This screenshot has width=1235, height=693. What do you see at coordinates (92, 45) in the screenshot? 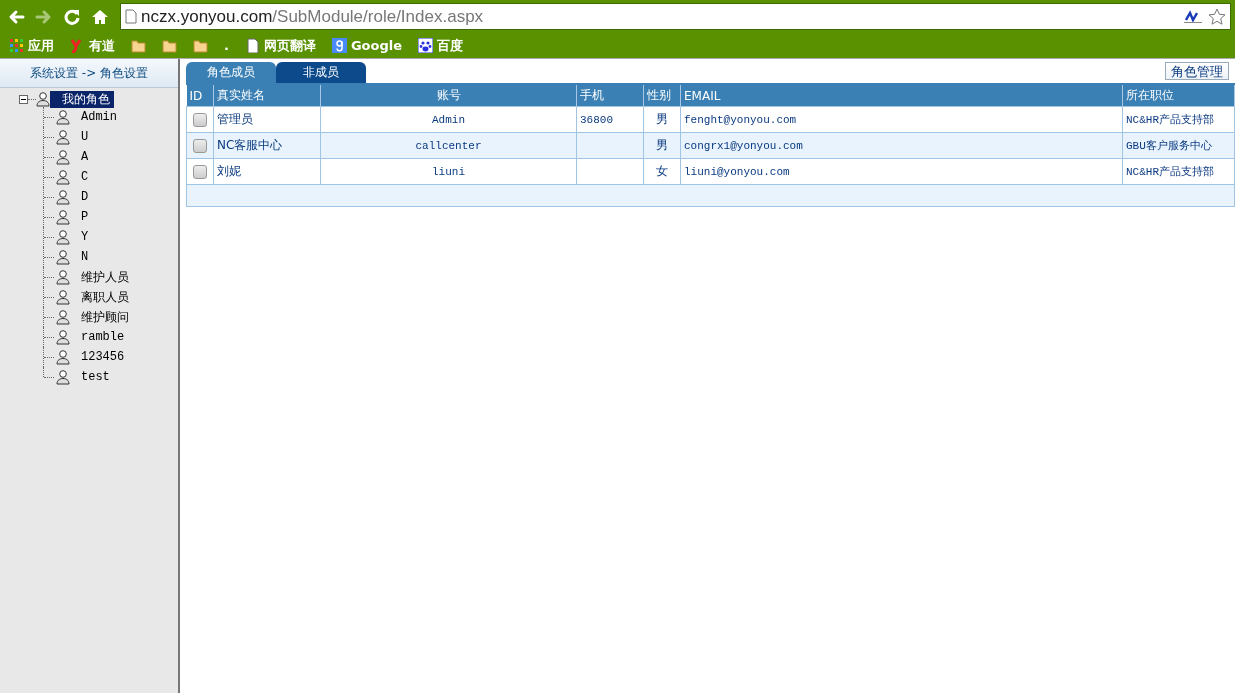
I see `bookmark-item: 有道` at bounding box center [92, 45].